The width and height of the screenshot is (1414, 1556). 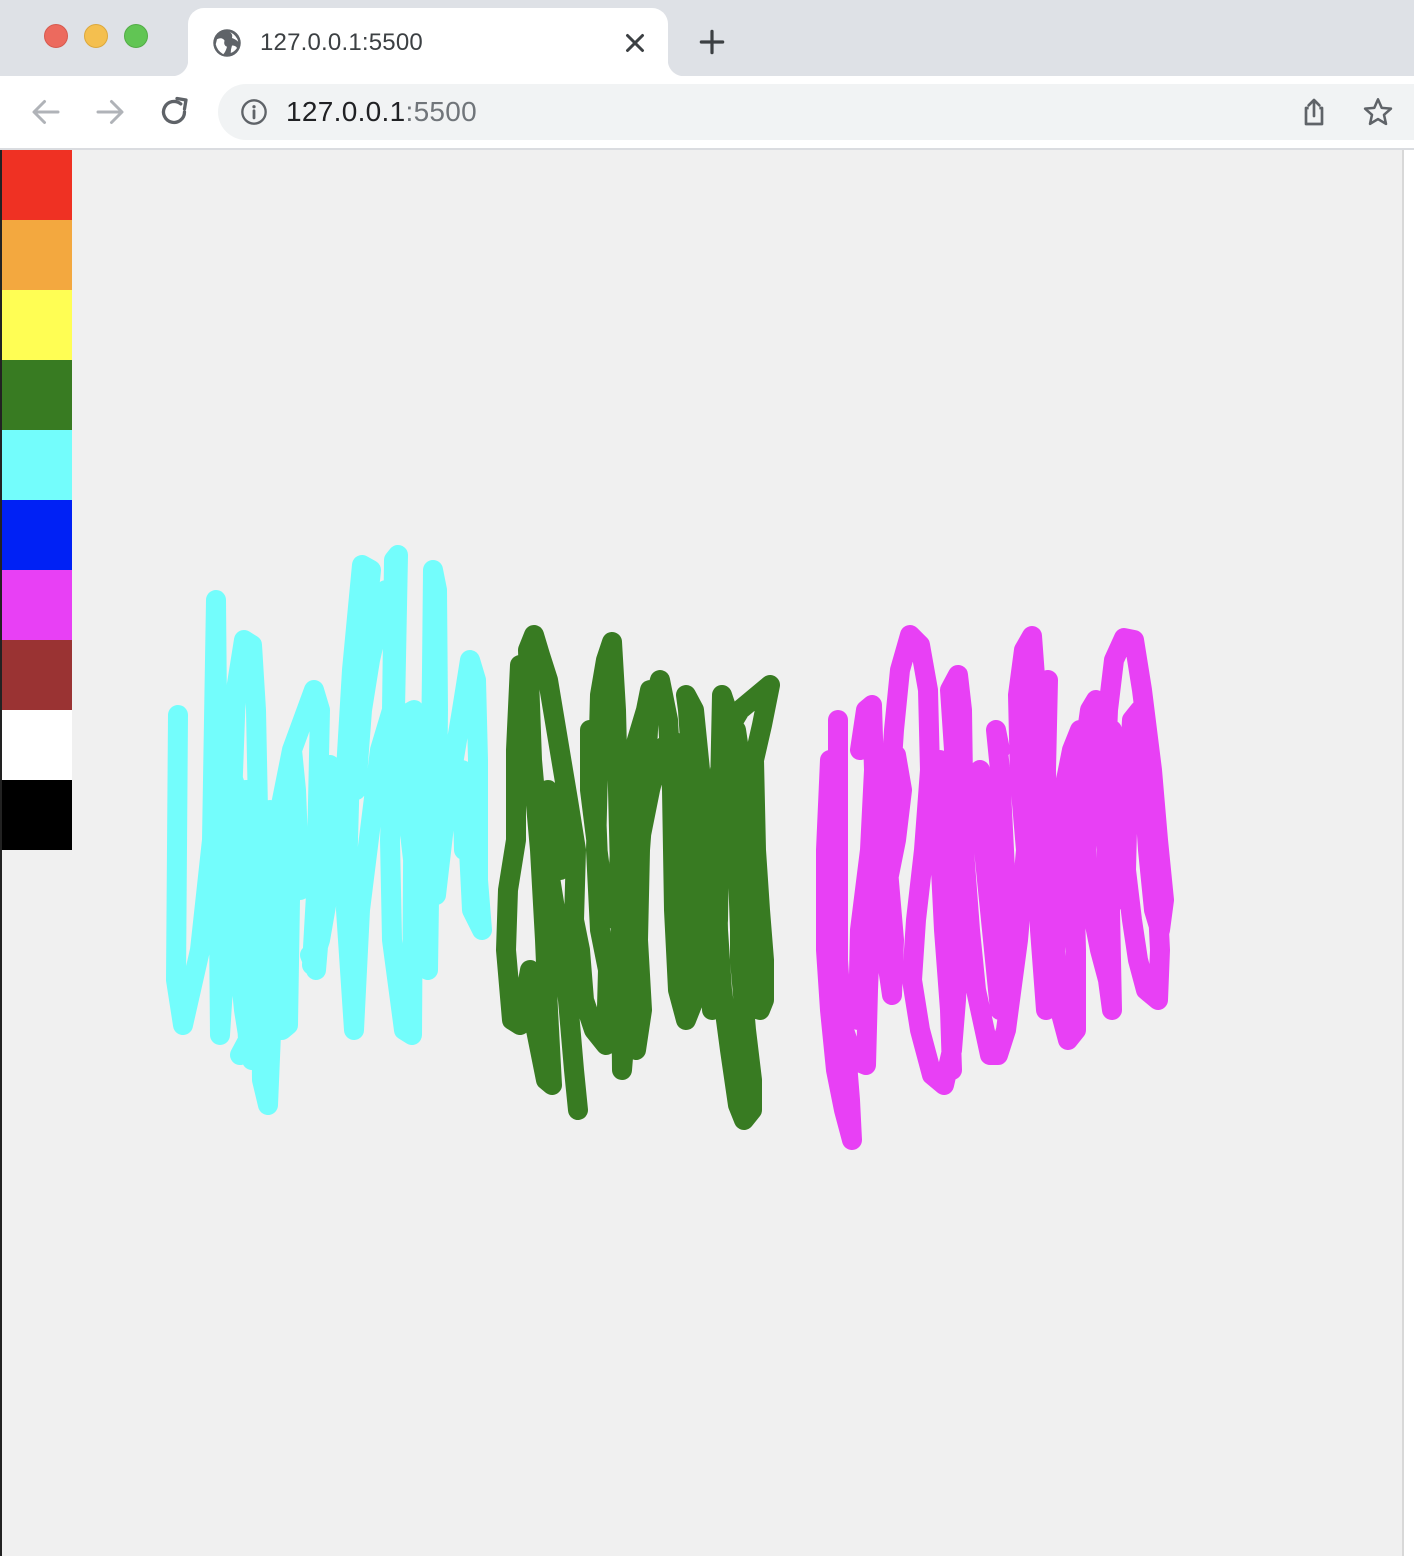 I want to click on url-text: 127.0.0.1:5500, so click(x=381, y=112).